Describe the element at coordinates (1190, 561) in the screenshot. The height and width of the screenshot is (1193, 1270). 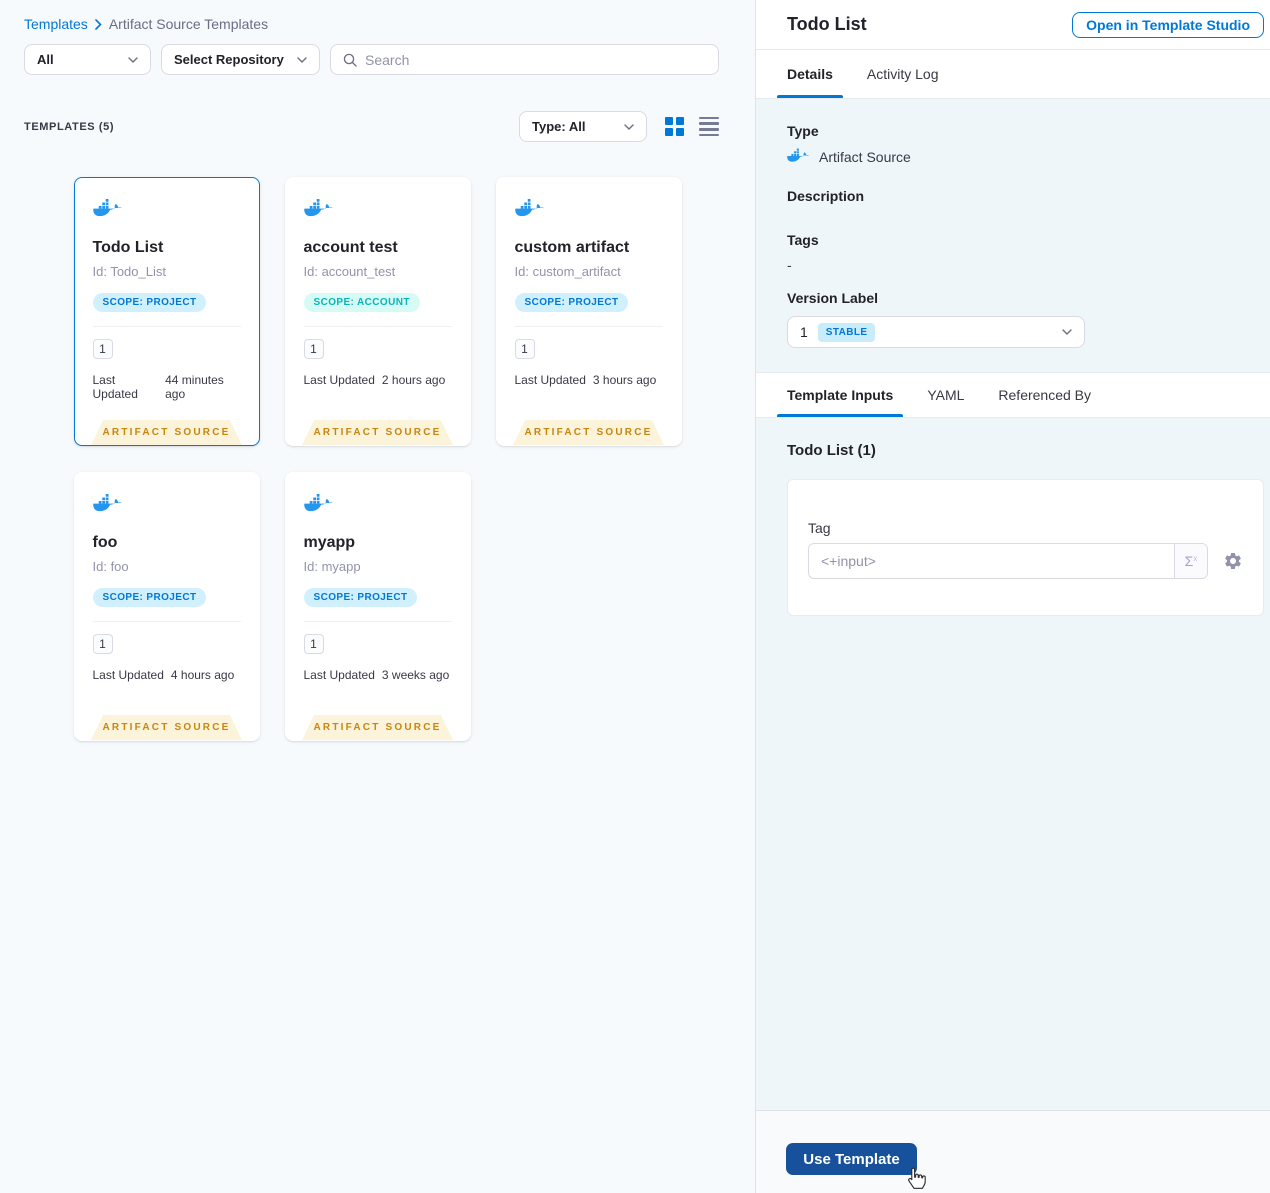
I see `expression-sigma-icon: Σx` at that location.